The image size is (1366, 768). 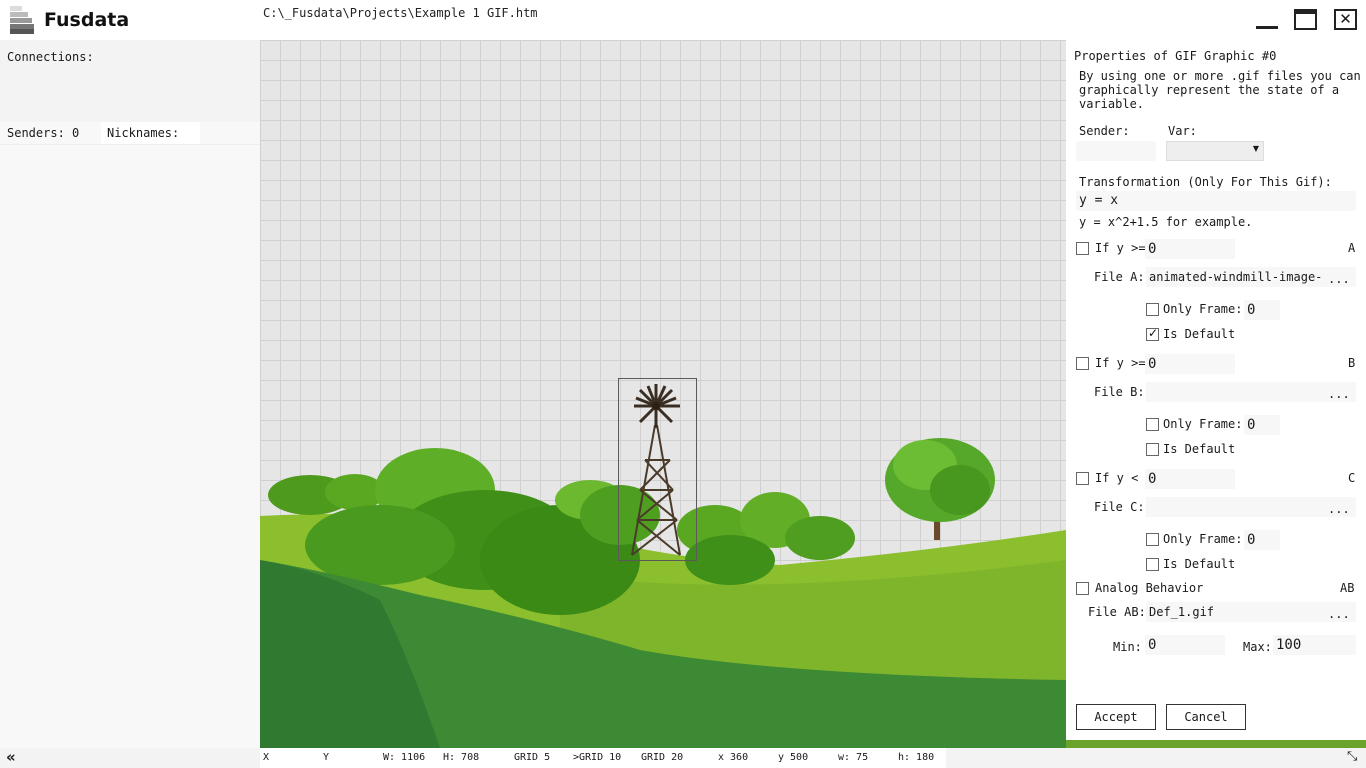 I want to click on properties-title: Properties of GIF Graphic #0, so click(x=1175, y=56).